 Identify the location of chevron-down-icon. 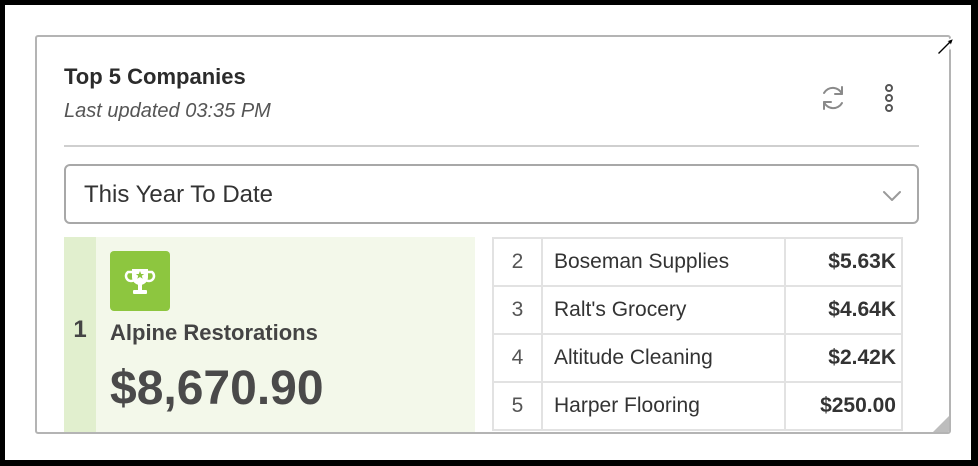
(892, 196).